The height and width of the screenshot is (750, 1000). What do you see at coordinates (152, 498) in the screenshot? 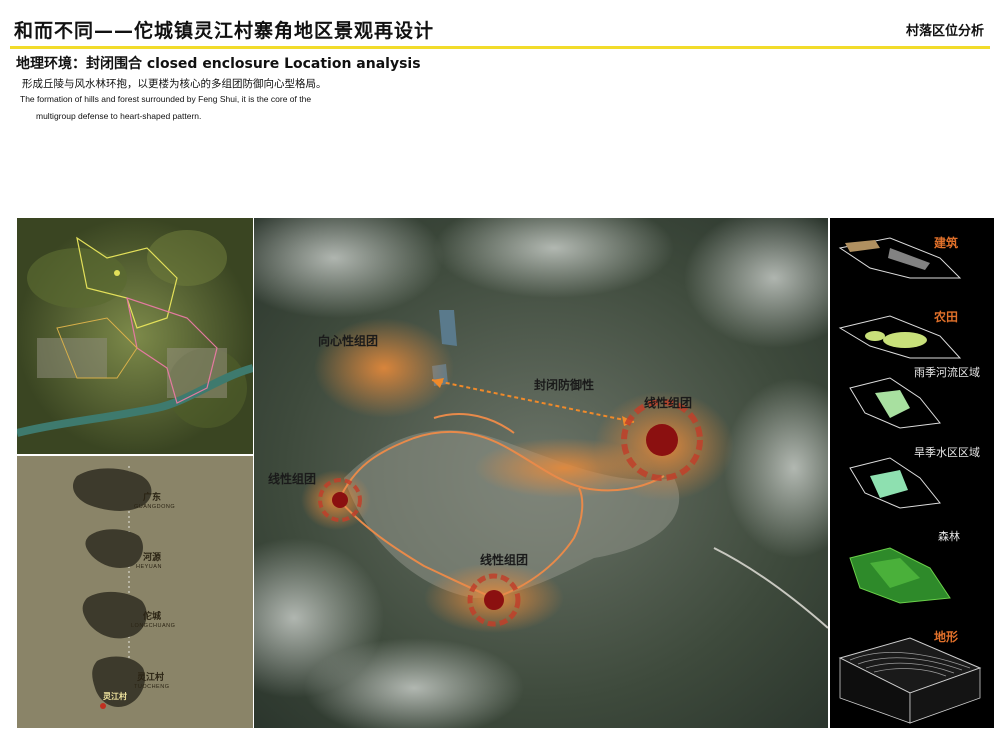
I see `locator-guangdong-cn: 广东` at bounding box center [152, 498].